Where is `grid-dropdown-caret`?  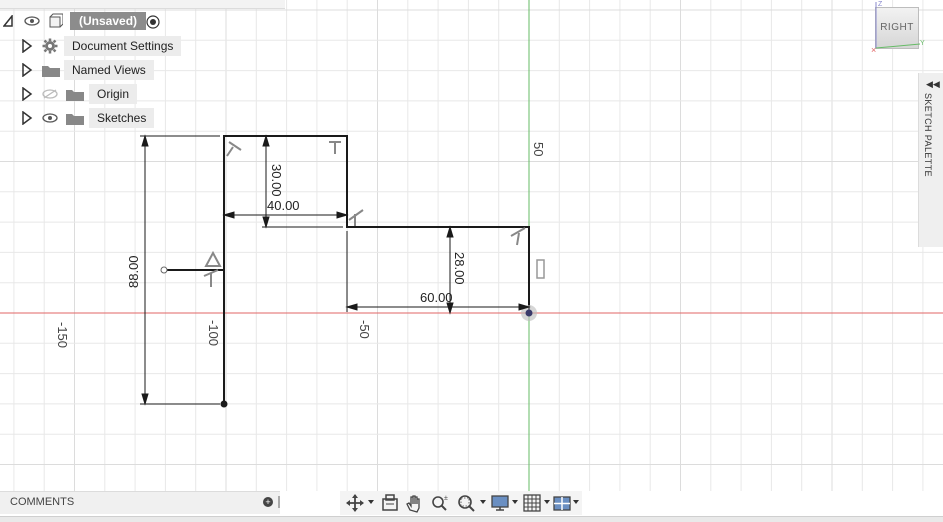 grid-dropdown-caret is located at coordinates (547, 502).